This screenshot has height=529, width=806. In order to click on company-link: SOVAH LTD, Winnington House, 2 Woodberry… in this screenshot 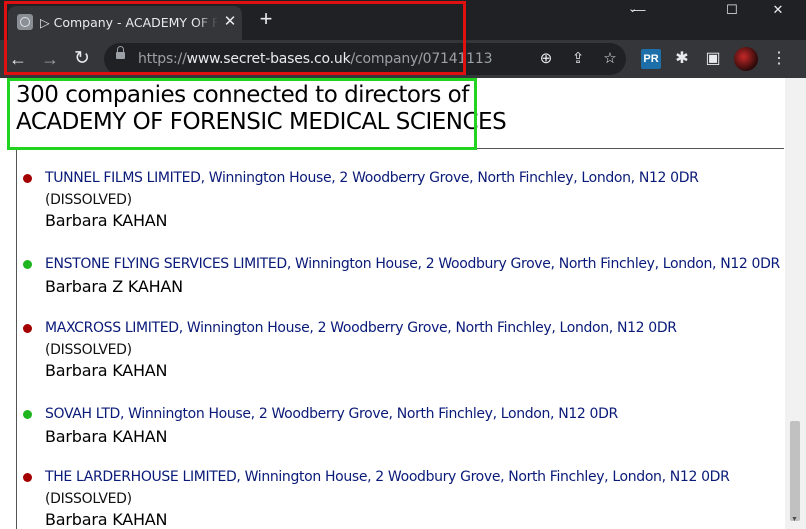, I will do `click(331, 414)`.